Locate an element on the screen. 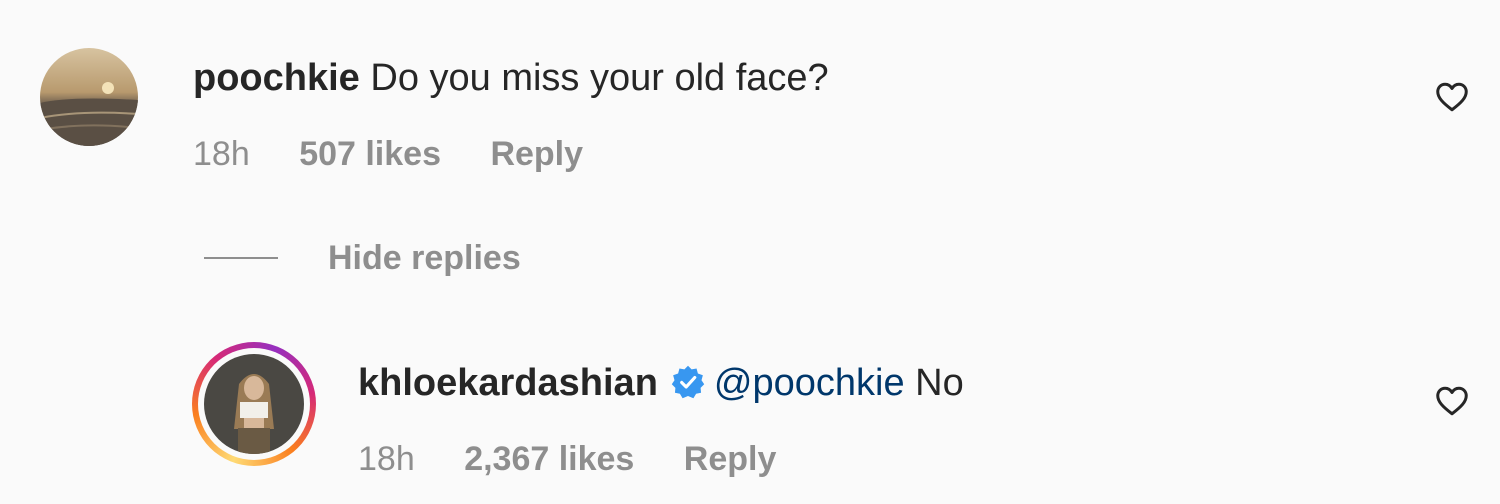 This screenshot has width=1500, height=504. reply-mention: @poochkie is located at coordinates (809, 383).